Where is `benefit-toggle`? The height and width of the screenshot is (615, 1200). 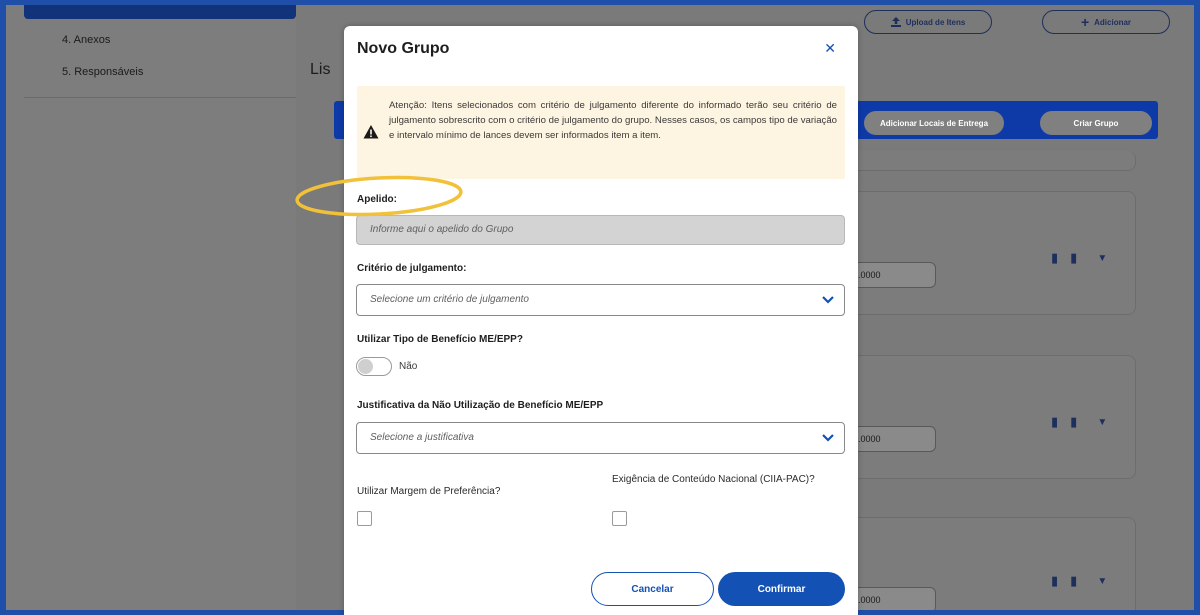
benefit-toggle is located at coordinates (374, 366).